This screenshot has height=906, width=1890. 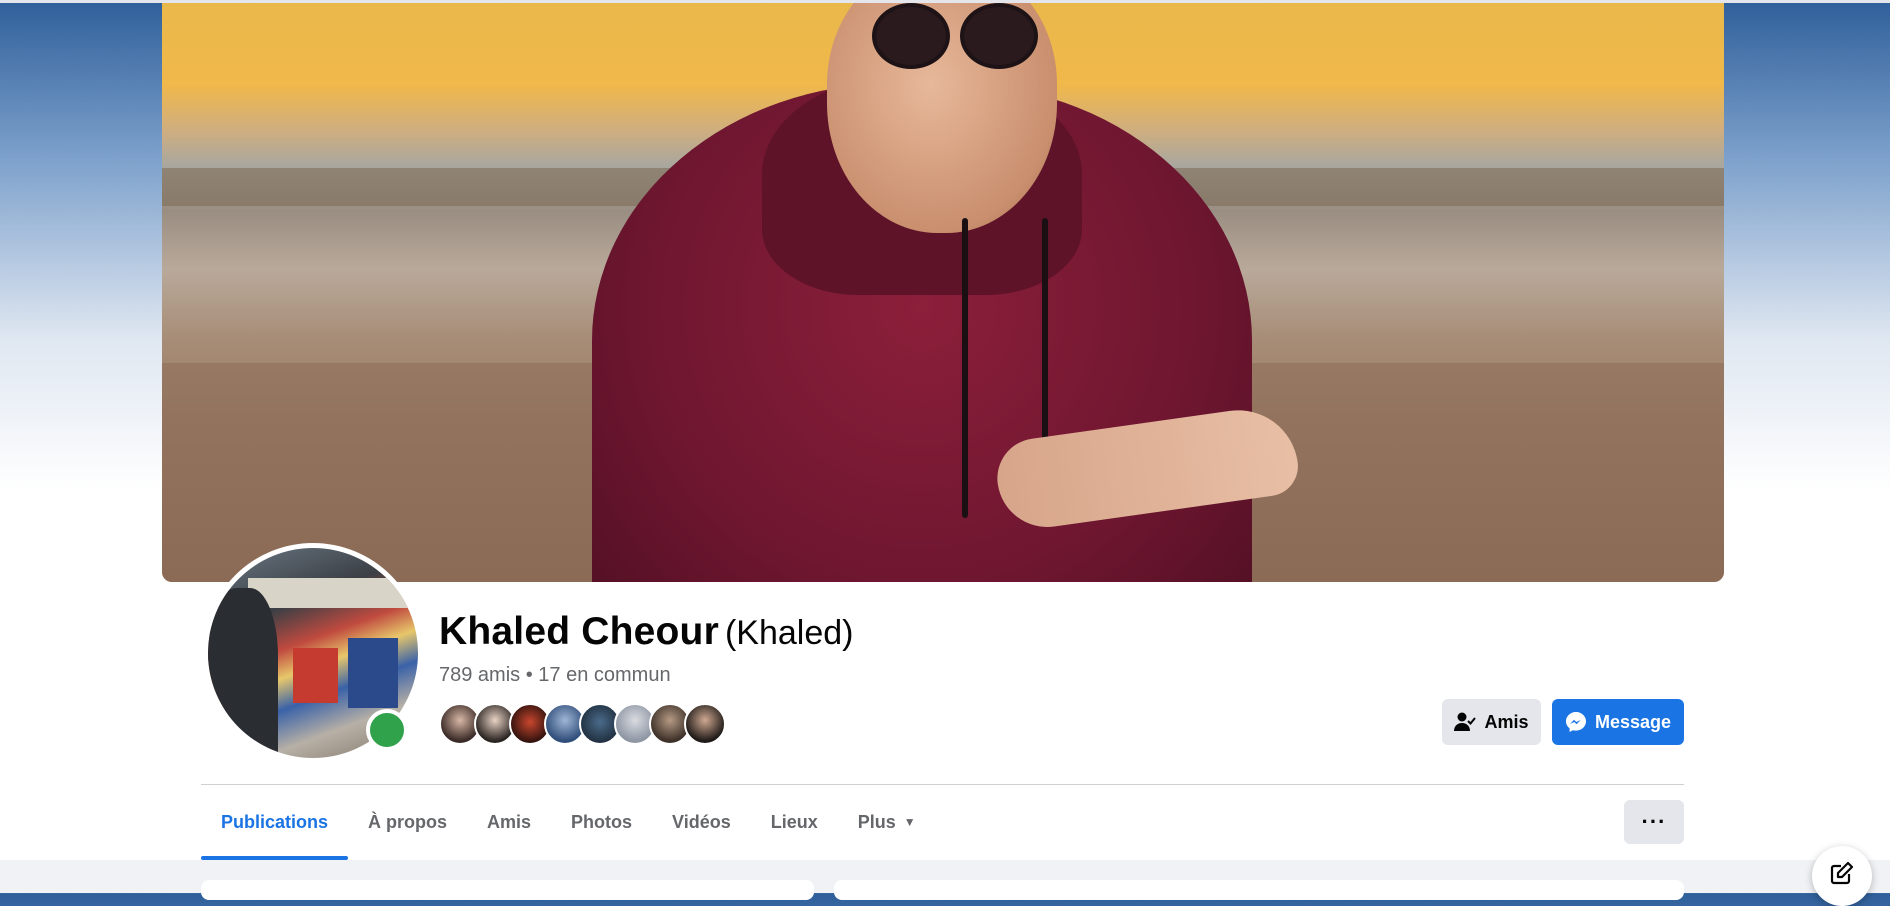 I want to click on tab-friends: Amis, so click(x=509, y=822).